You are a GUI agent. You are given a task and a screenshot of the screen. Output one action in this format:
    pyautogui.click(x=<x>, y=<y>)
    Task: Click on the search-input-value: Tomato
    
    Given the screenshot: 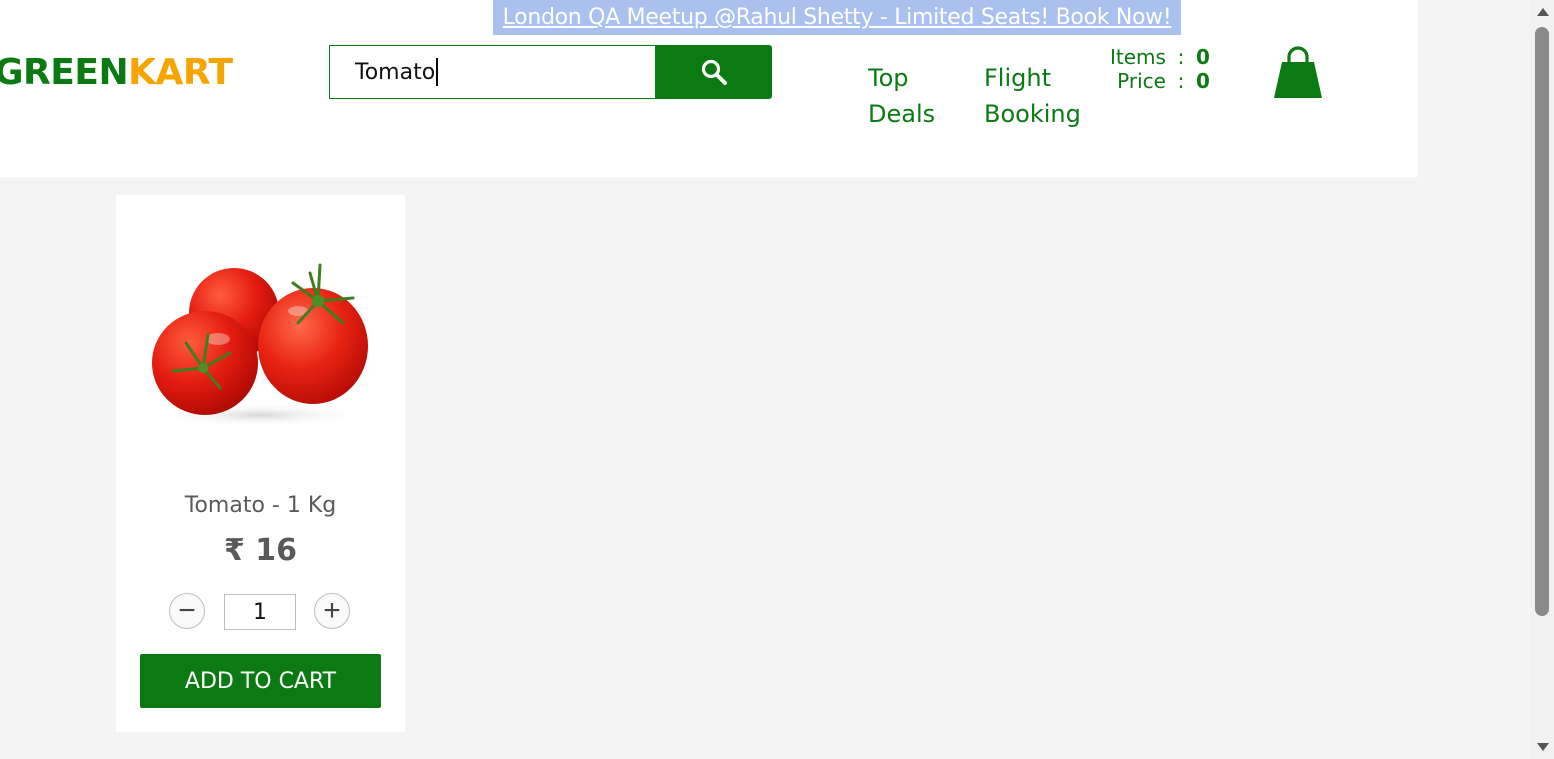 What is the action you would take?
    pyautogui.click(x=395, y=72)
    